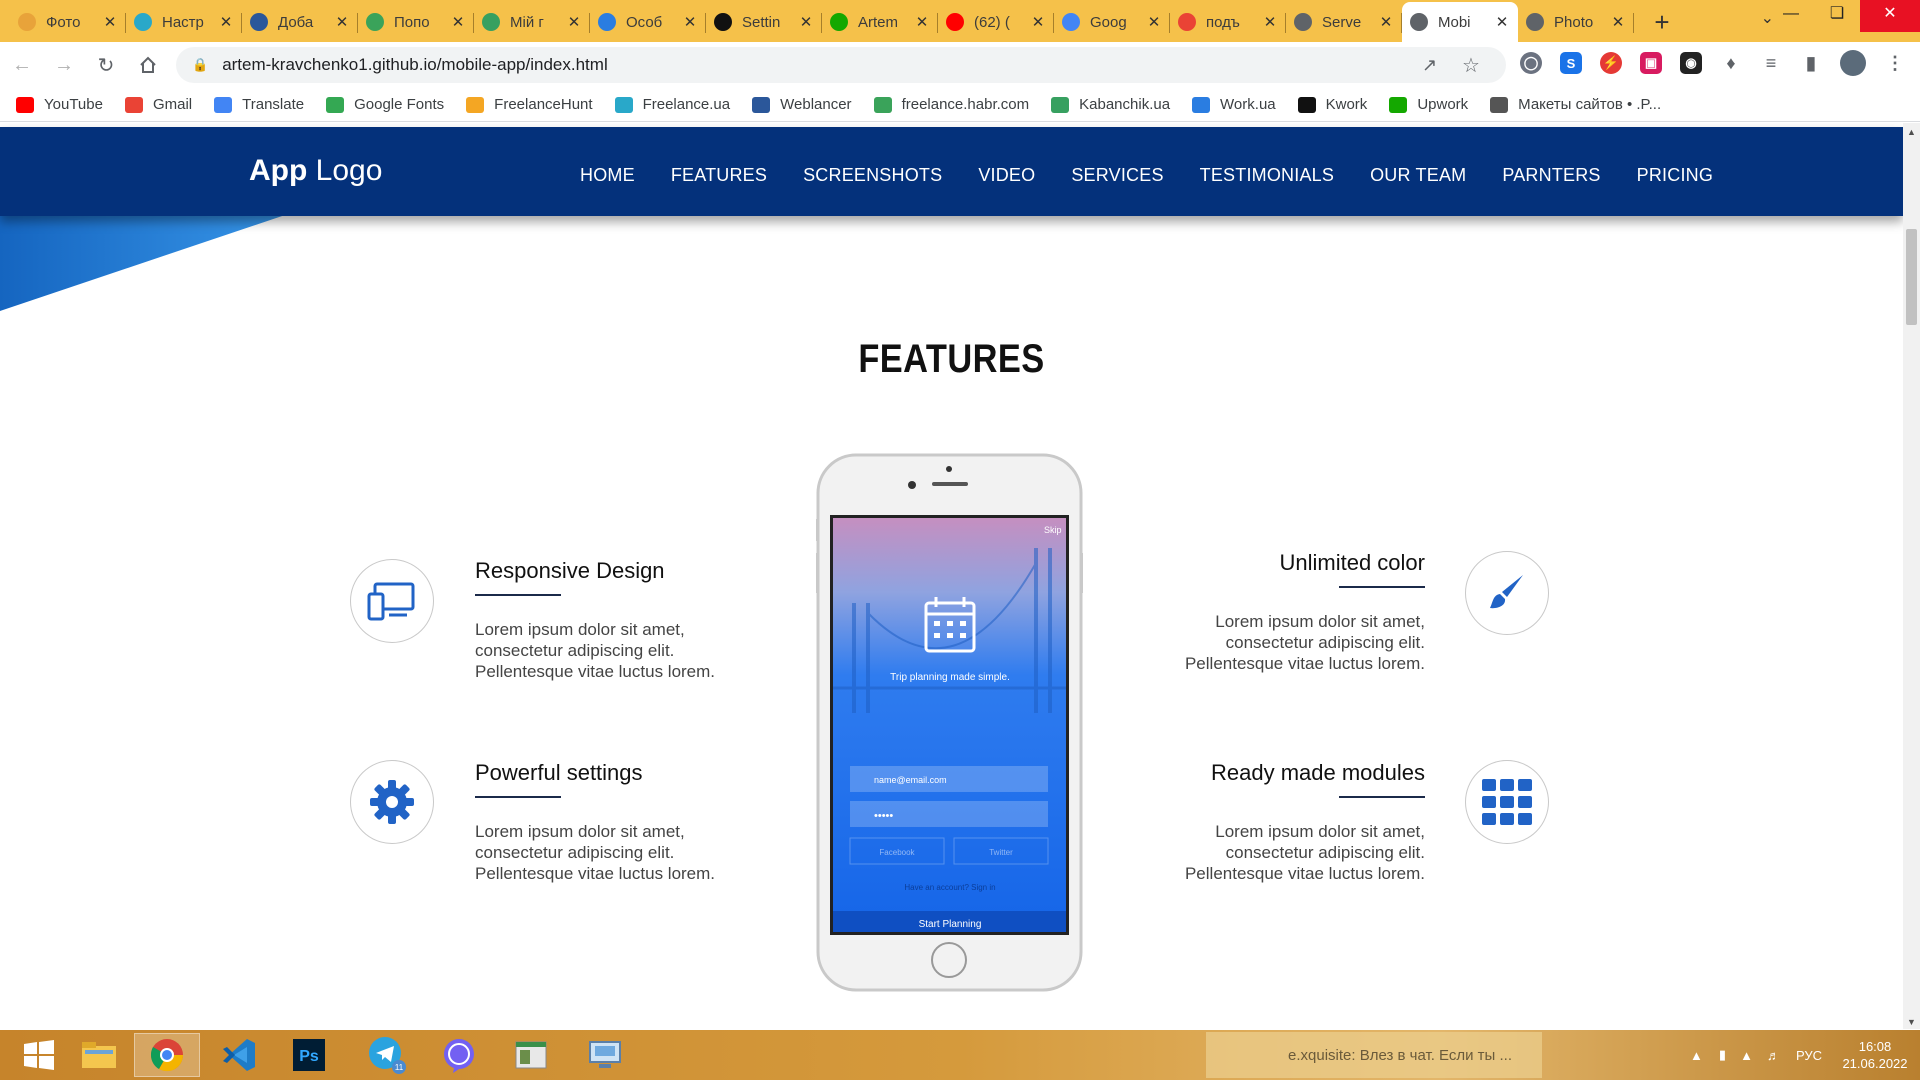 The width and height of the screenshot is (1920, 1080). Describe the element at coordinates (1771, 63) in the screenshot. I see `reading-list-icon: ≡` at that location.